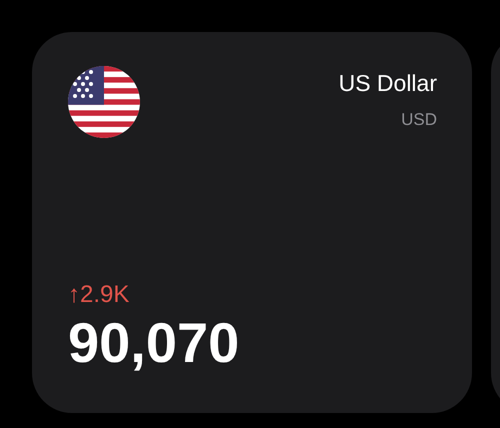 The height and width of the screenshot is (428, 500). Describe the element at coordinates (99, 295) in the screenshot. I see `change-value: ↑2.9K` at that location.